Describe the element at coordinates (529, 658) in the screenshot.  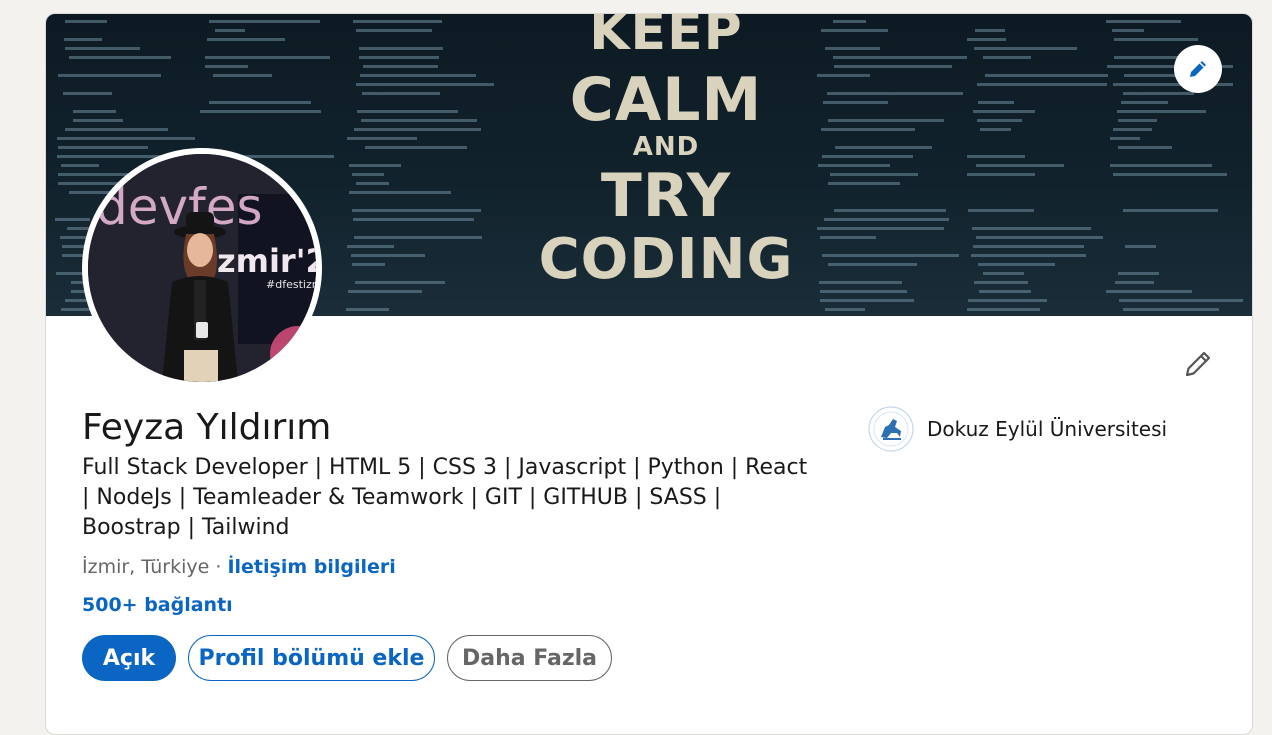
I see `more-button: Daha Fazla` at that location.